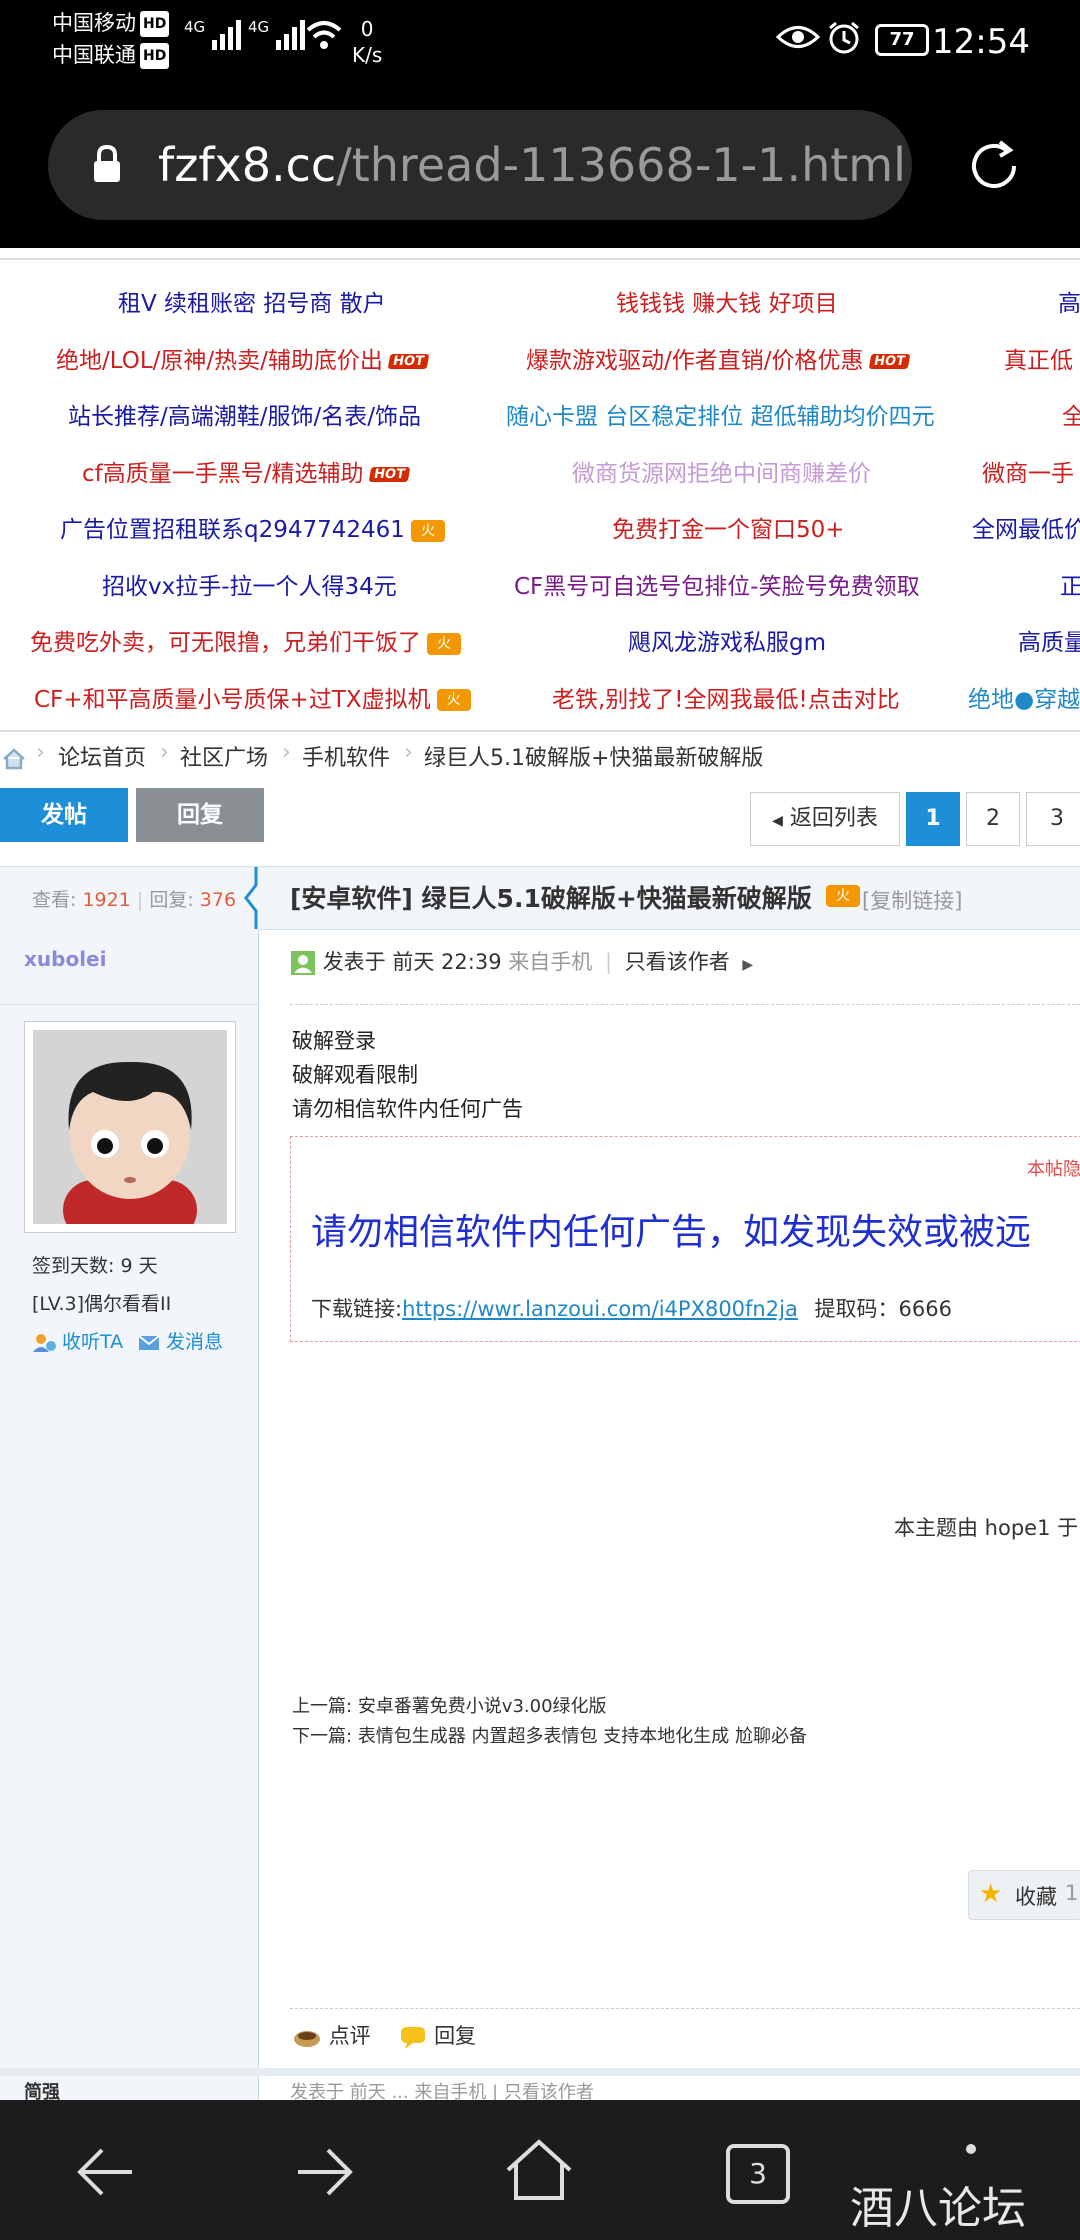 This screenshot has width=1080, height=2240. Describe the element at coordinates (833, 818) in the screenshot. I see `back-to-list-label: 返回列表` at that location.